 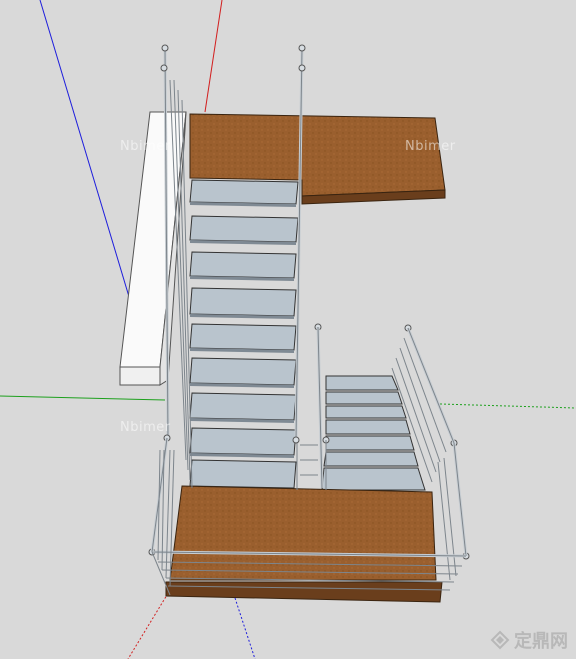 What do you see at coordinates (245, 628) in the screenshot?
I see `blue-axis-dotted` at bounding box center [245, 628].